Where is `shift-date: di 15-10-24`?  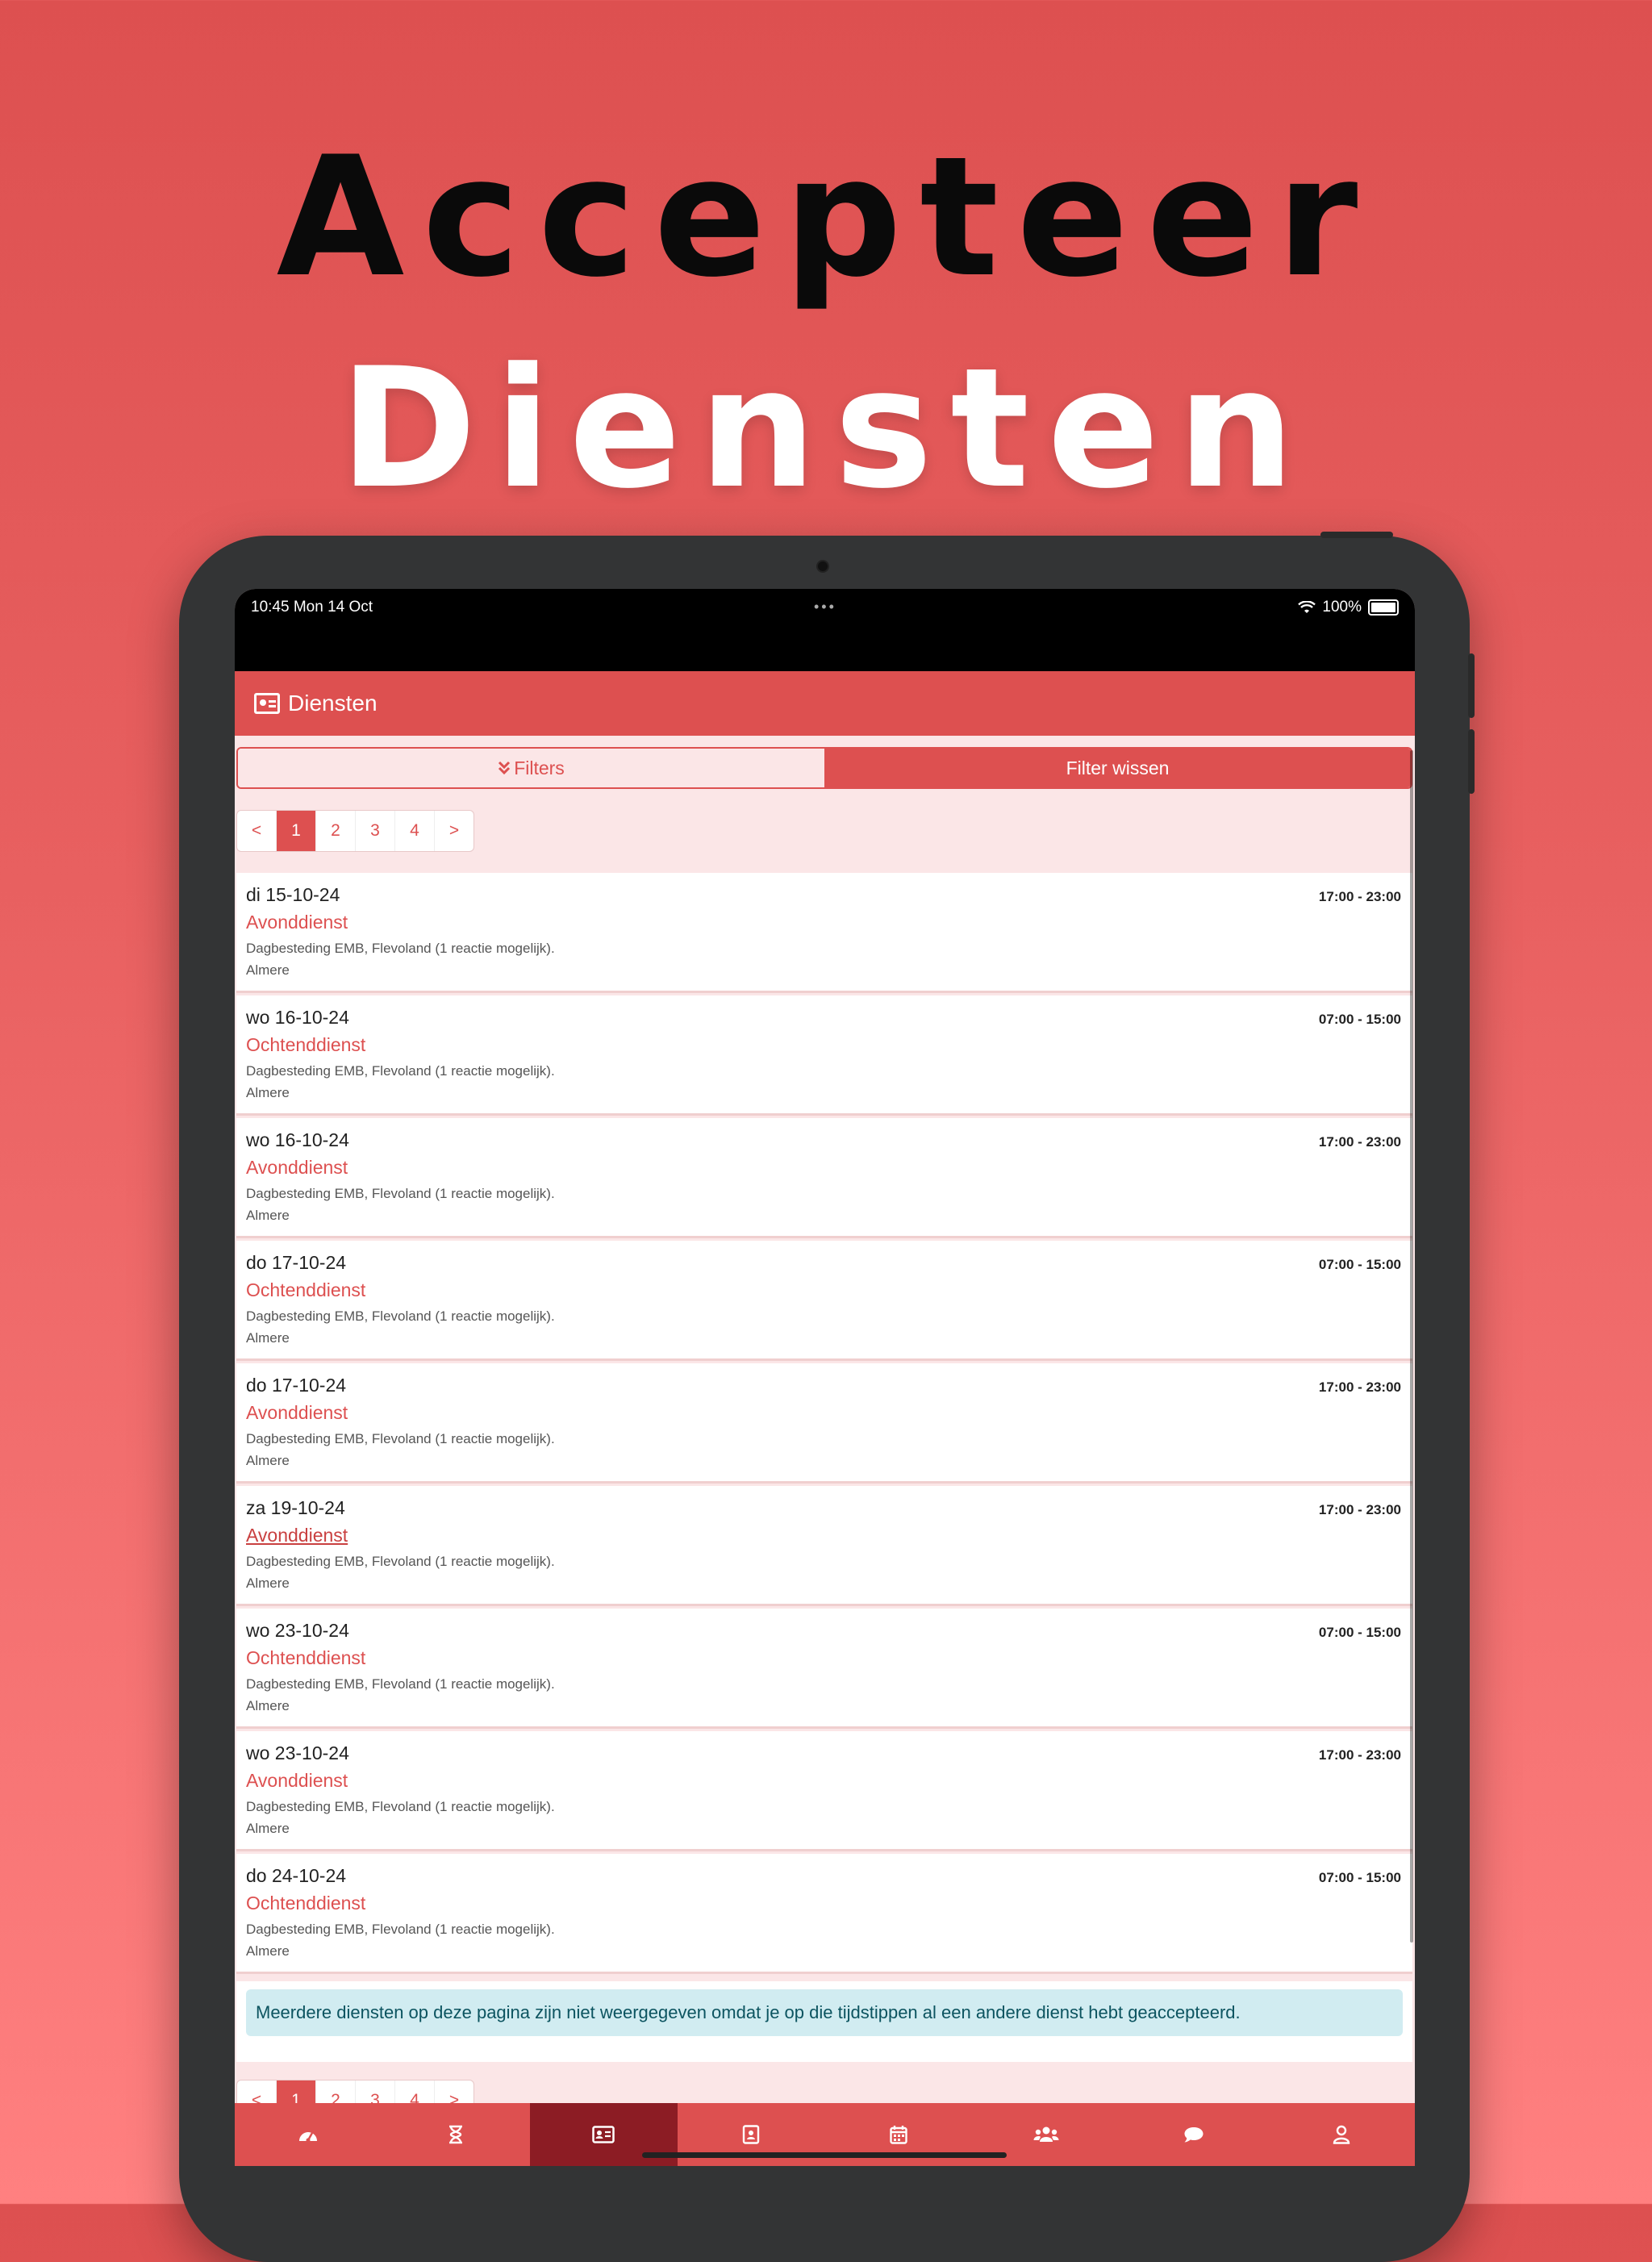 shift-date: di 15-10-24 is located at coordinates (293, 894).